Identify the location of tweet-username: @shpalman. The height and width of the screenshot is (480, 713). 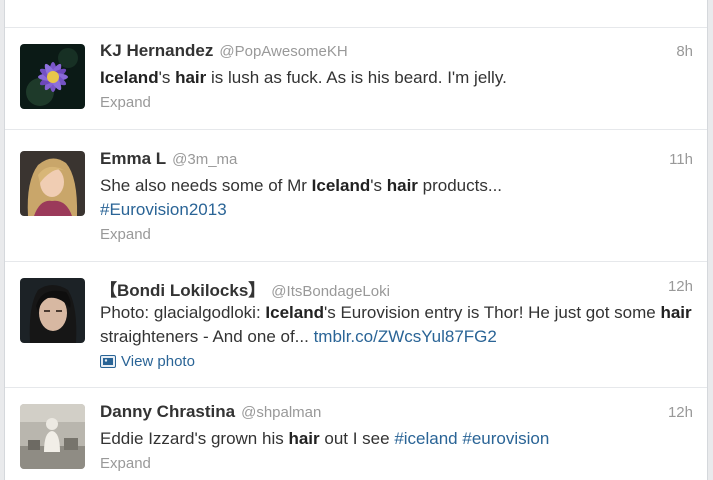
(281, 412).